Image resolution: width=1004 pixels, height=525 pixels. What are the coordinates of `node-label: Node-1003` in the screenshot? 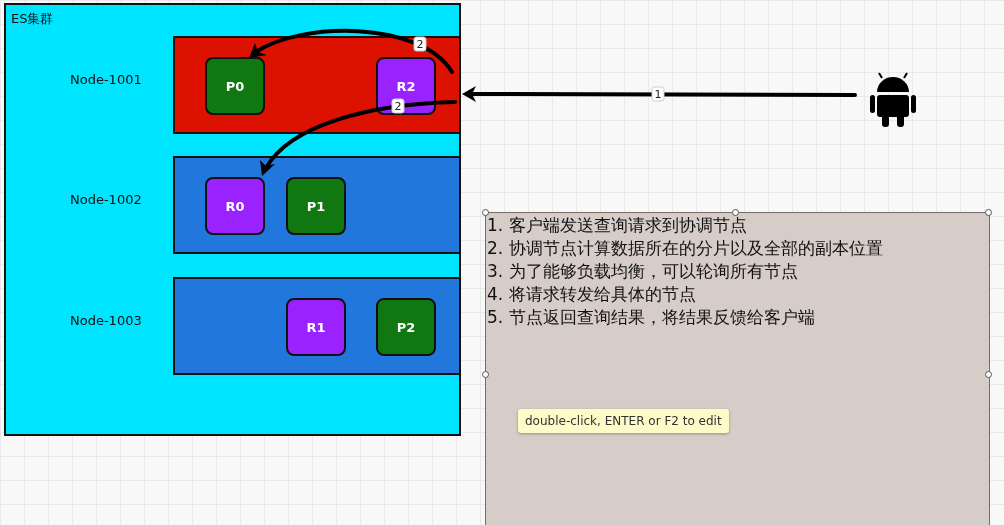 It's located at (106, 321).